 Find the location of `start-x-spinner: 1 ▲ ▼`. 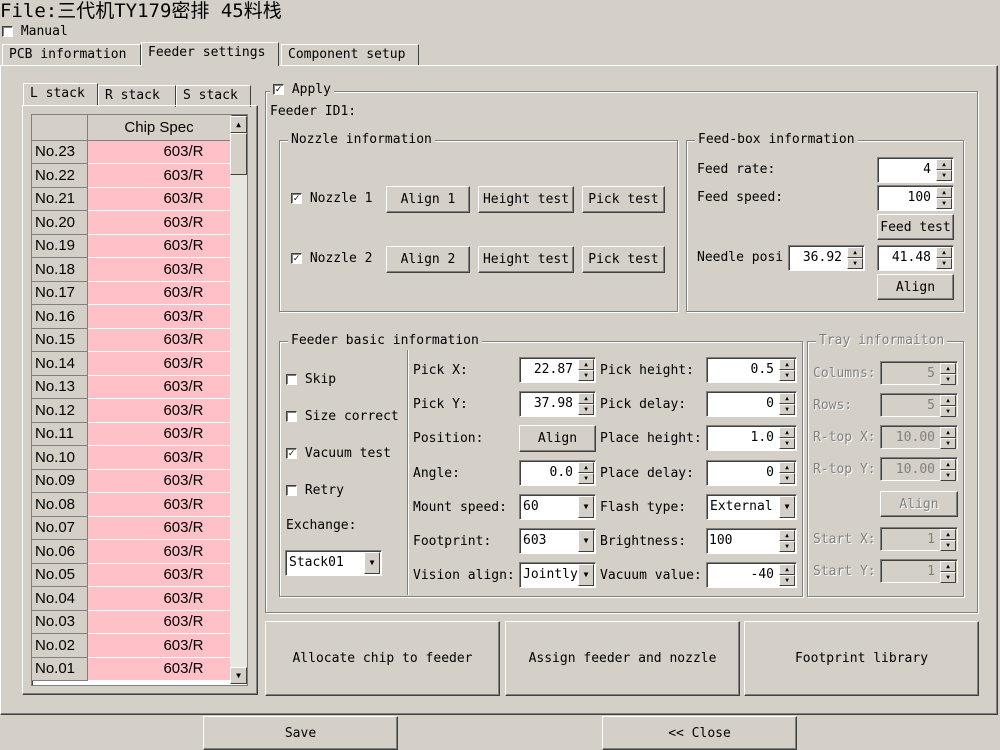

start-x-spinner: 1 ▲ ▼ is located at coordinates (919, 539).